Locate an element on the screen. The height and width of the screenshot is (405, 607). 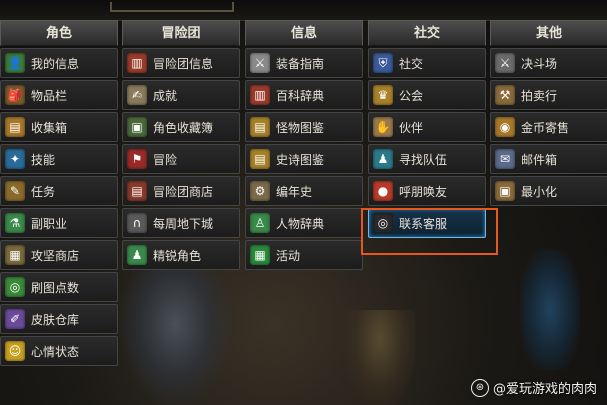
watermark-logo-icon: ⊛ is located at coordinates (479, 387).